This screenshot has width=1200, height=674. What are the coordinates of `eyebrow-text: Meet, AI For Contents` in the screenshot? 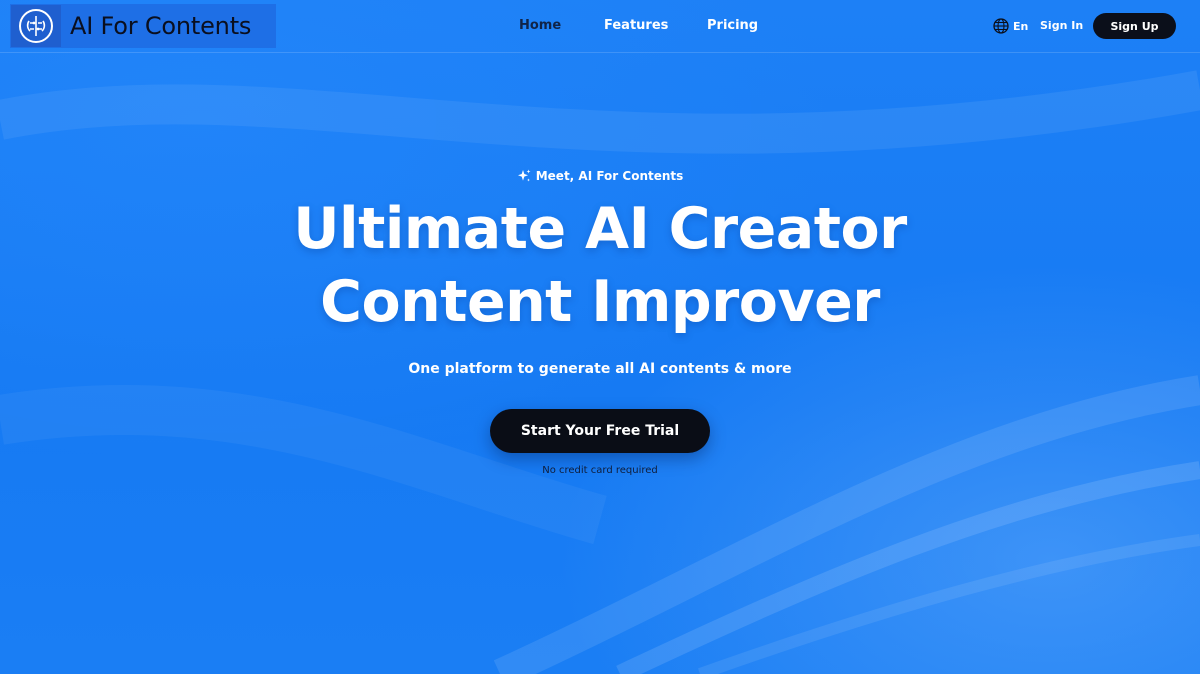 It's located at (609, 176).